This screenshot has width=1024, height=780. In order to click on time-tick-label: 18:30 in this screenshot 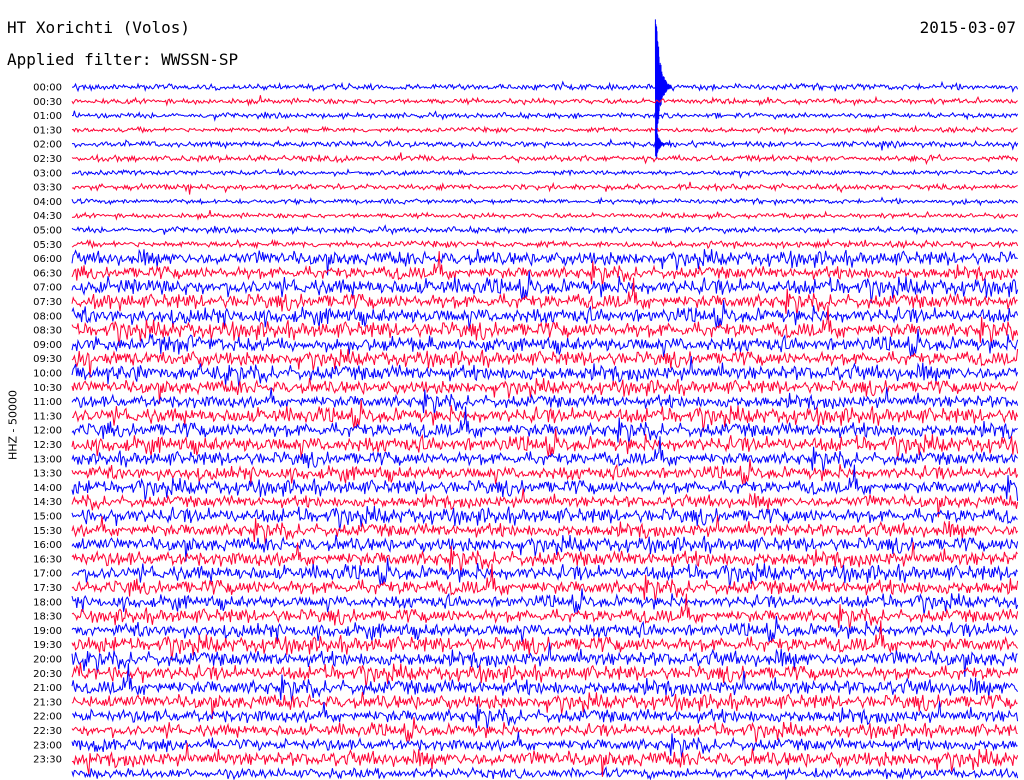, I will do `click(47, 617)`.